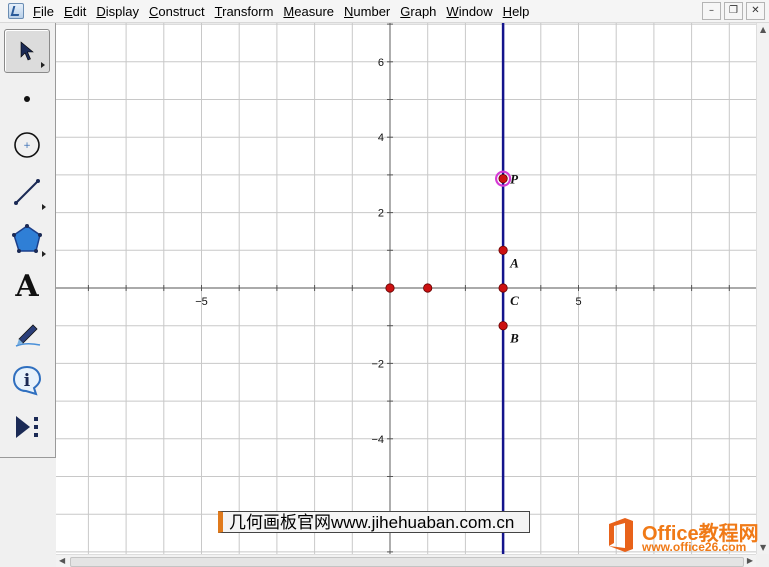  I want to click on y-tick-label: −2, so click(377, 364).